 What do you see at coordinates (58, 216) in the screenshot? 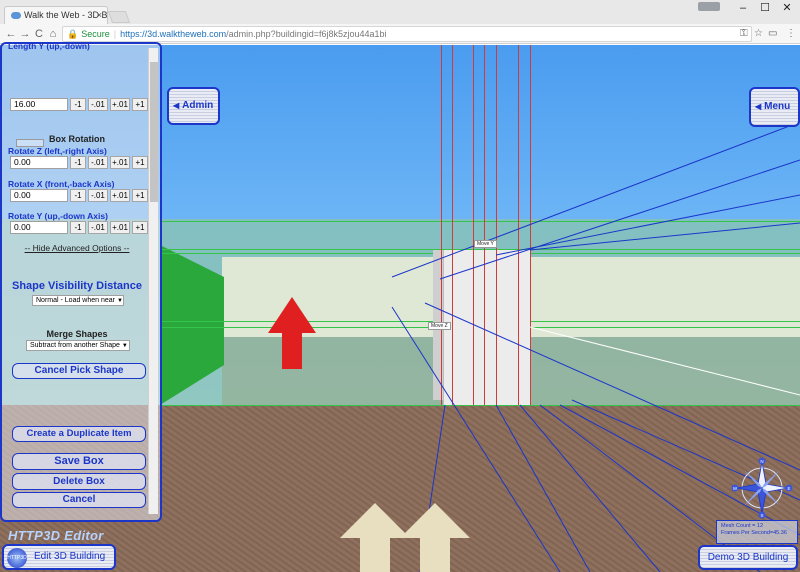
I see `rotate-y-label: Rotate Y (up,-down Axis)` at bounding box center [58, 216].